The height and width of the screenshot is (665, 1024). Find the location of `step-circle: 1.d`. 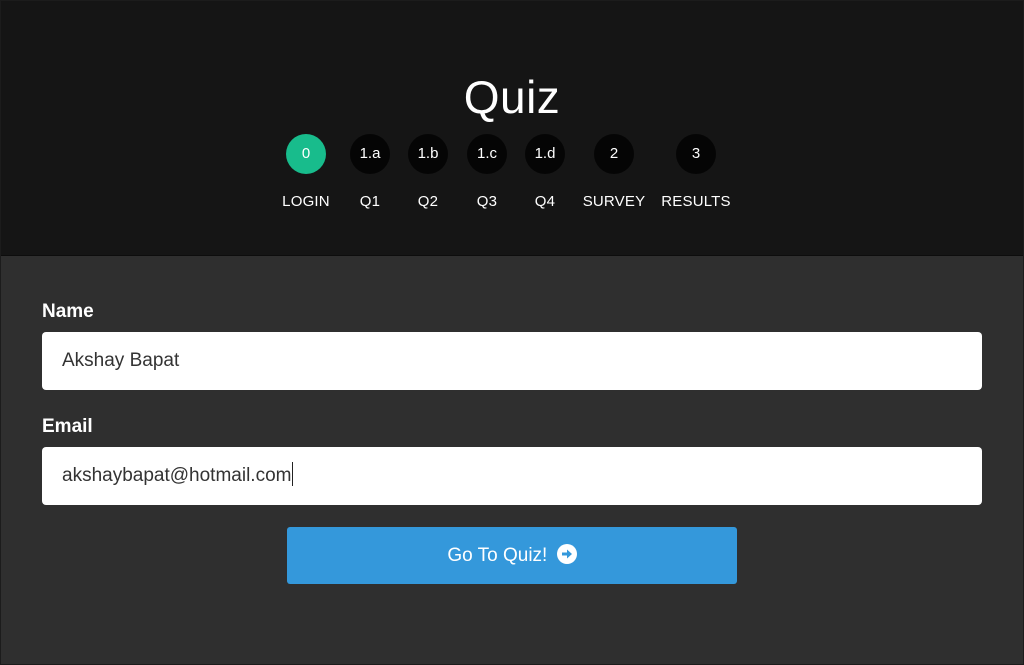

step-circle: 1.d is located at coordinates (545, 154).